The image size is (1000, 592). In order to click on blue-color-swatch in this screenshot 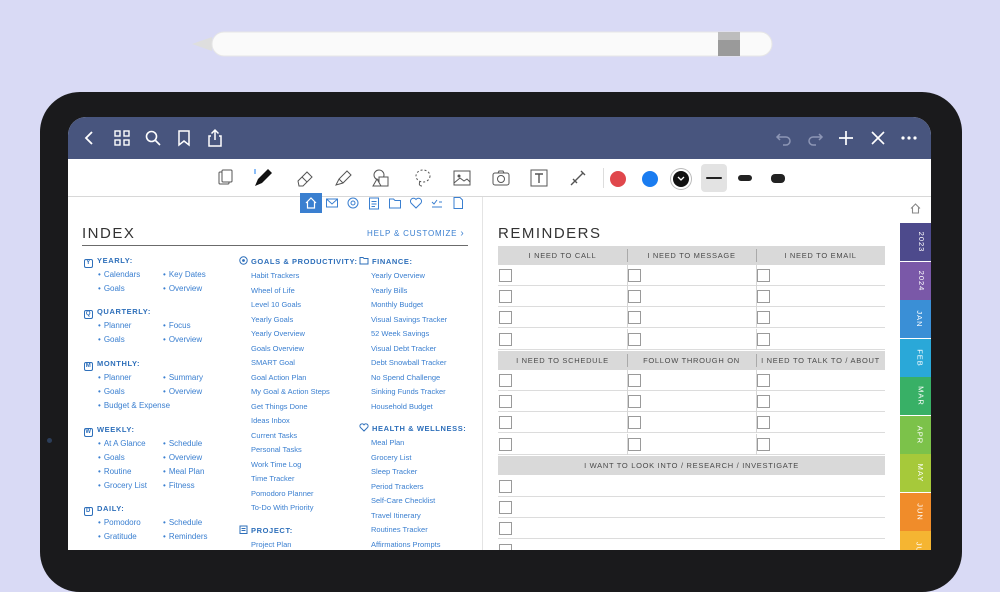, I will do `click(650, 179)`.